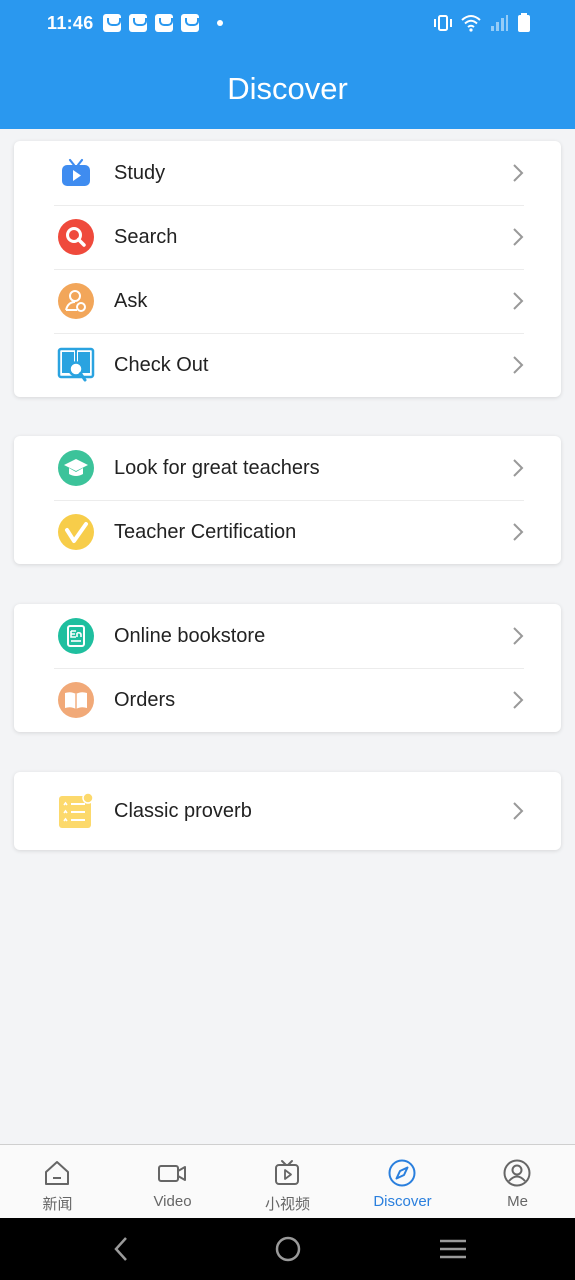 The image size is (575, 1280). What do you see at coordinates (287, 1172) in the screenshot?
I see `tv-play-small-icon` at bounding box center [287, 1172].